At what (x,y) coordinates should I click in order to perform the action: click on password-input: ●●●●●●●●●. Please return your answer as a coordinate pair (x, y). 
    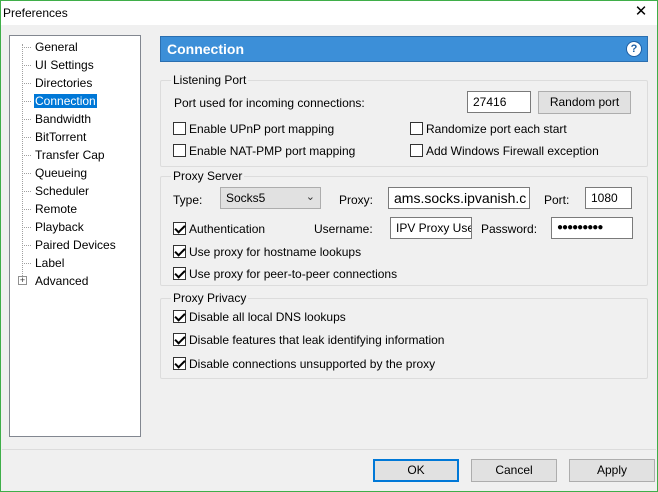
    Looking at the image, I should click on (592, 228).